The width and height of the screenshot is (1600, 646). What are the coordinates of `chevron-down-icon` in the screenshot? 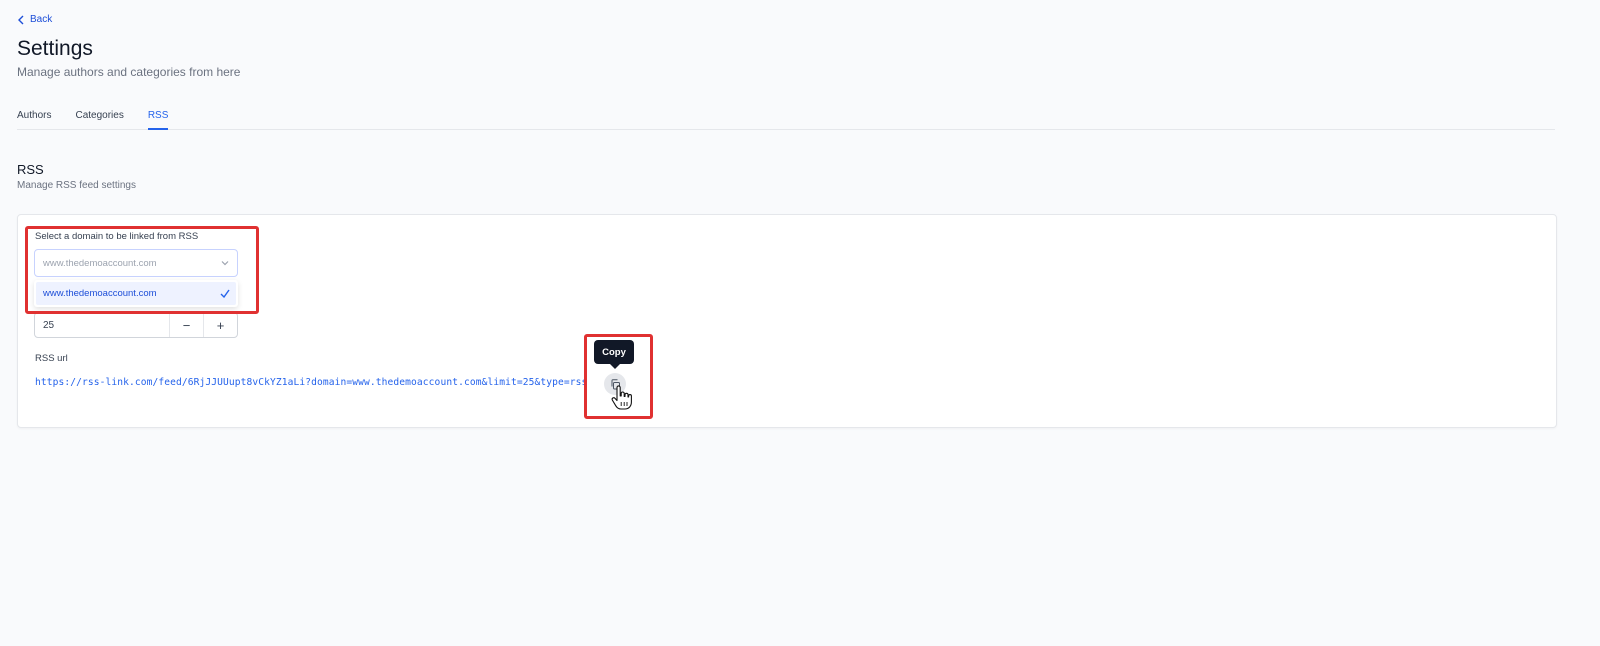 It's located at (225, 263).